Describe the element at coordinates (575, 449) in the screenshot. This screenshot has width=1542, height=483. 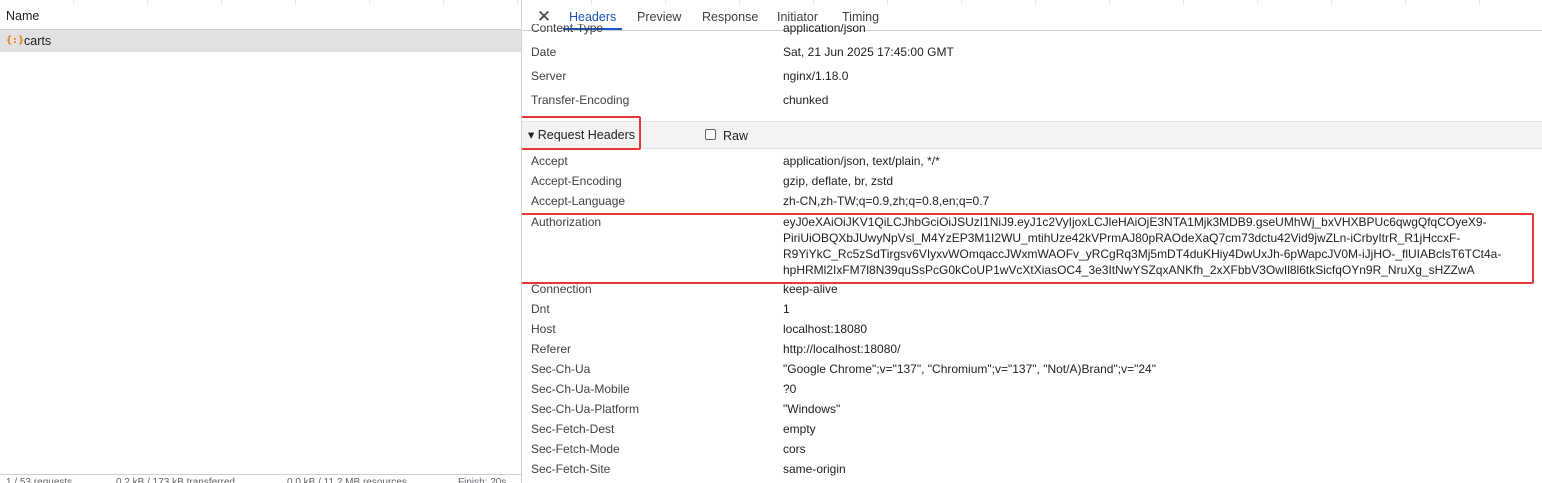
I see `header-key: Sec-Fetch-Mode` at that location.